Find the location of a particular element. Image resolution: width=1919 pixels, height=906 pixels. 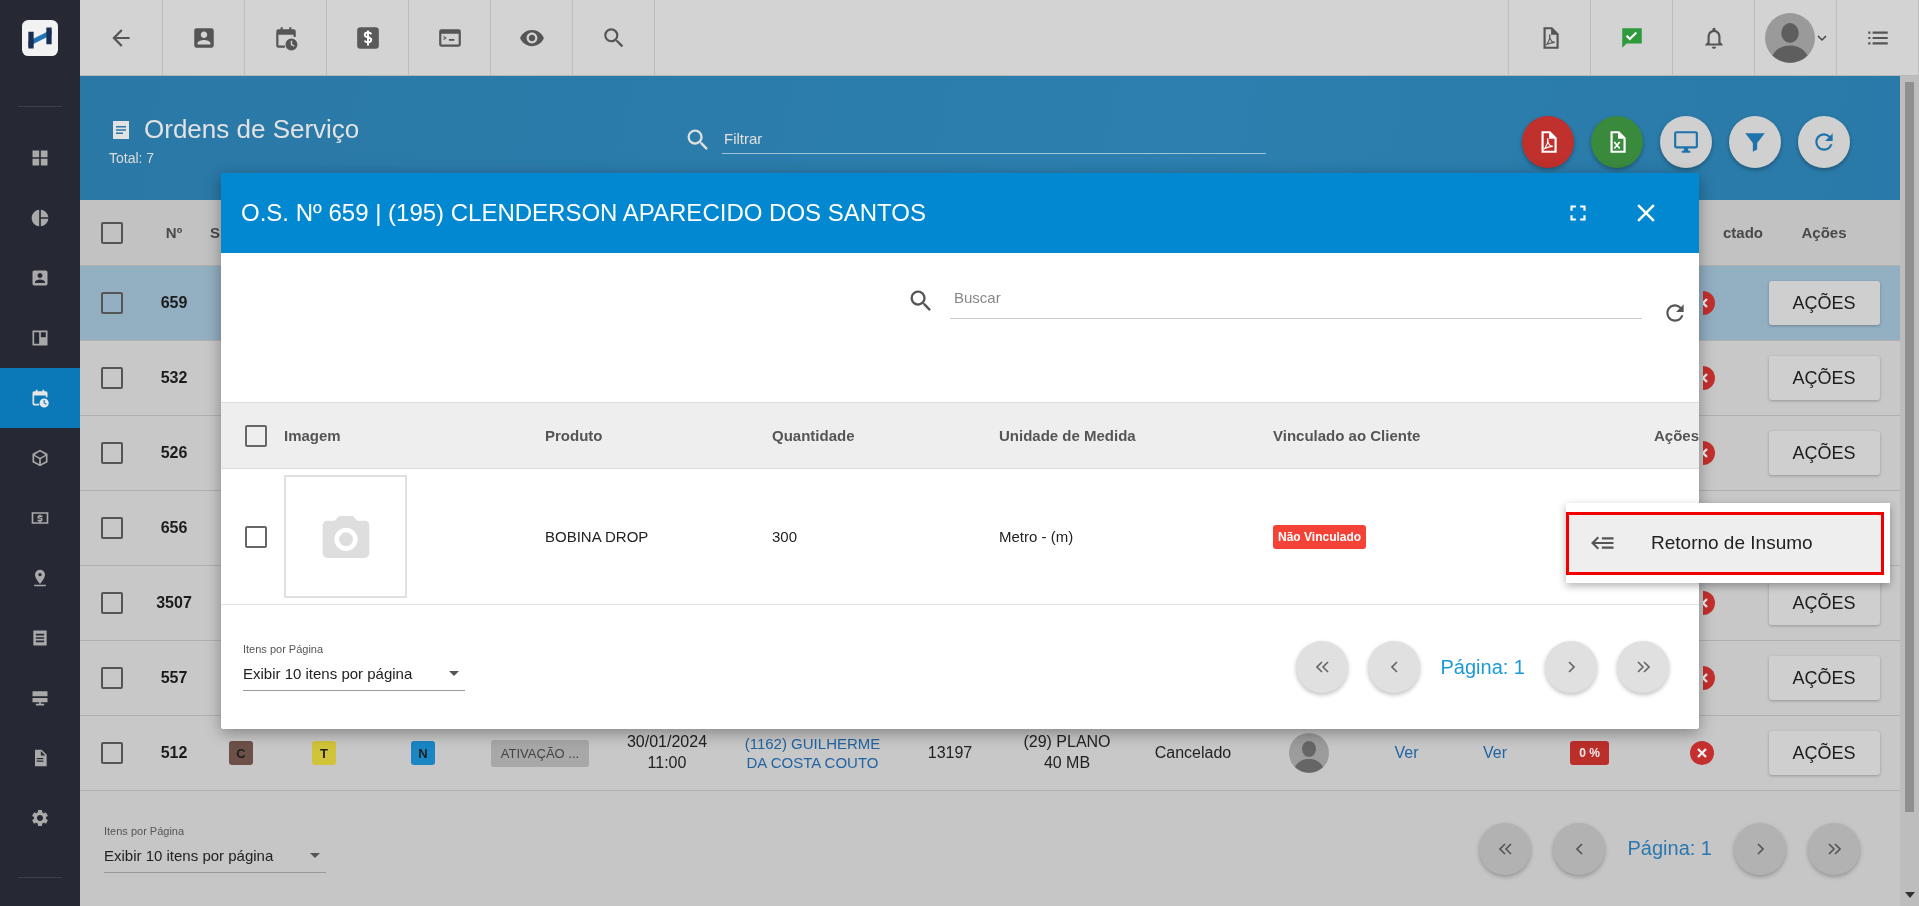

scrollbar is located at coordinates (1909, 491).